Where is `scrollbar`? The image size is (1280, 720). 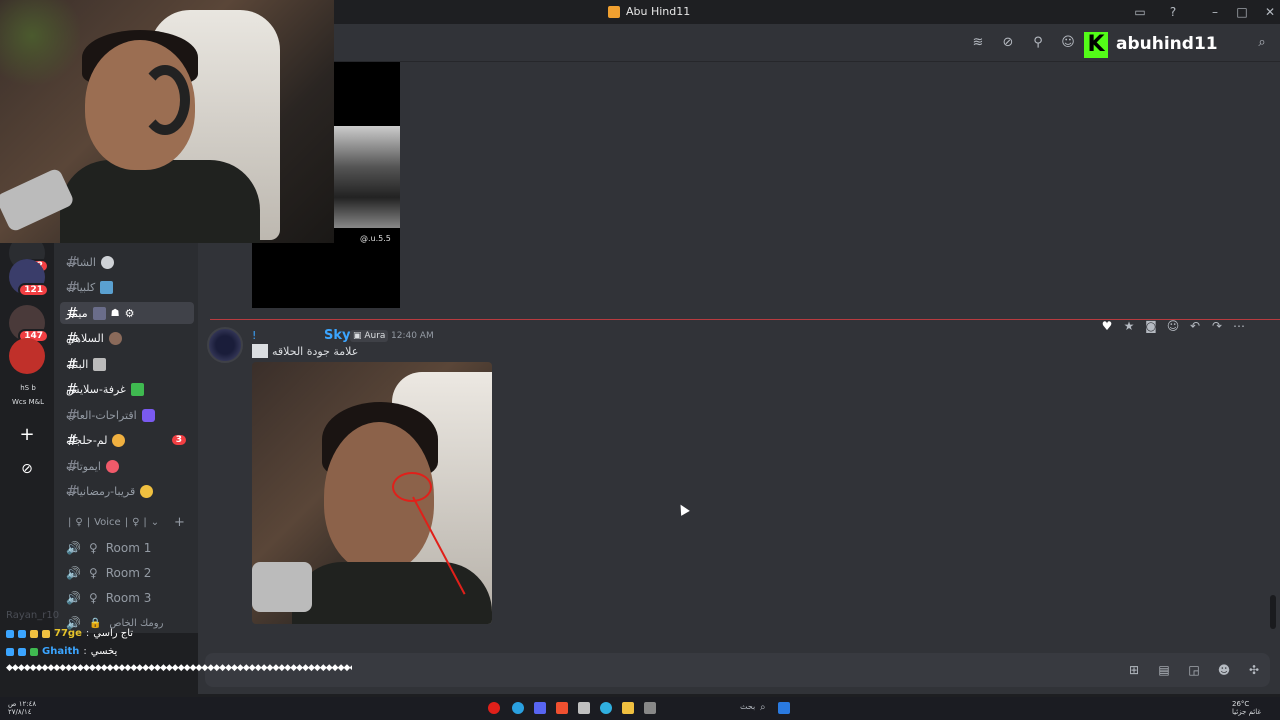
scrollbar is located at coordinates (1273, 612).